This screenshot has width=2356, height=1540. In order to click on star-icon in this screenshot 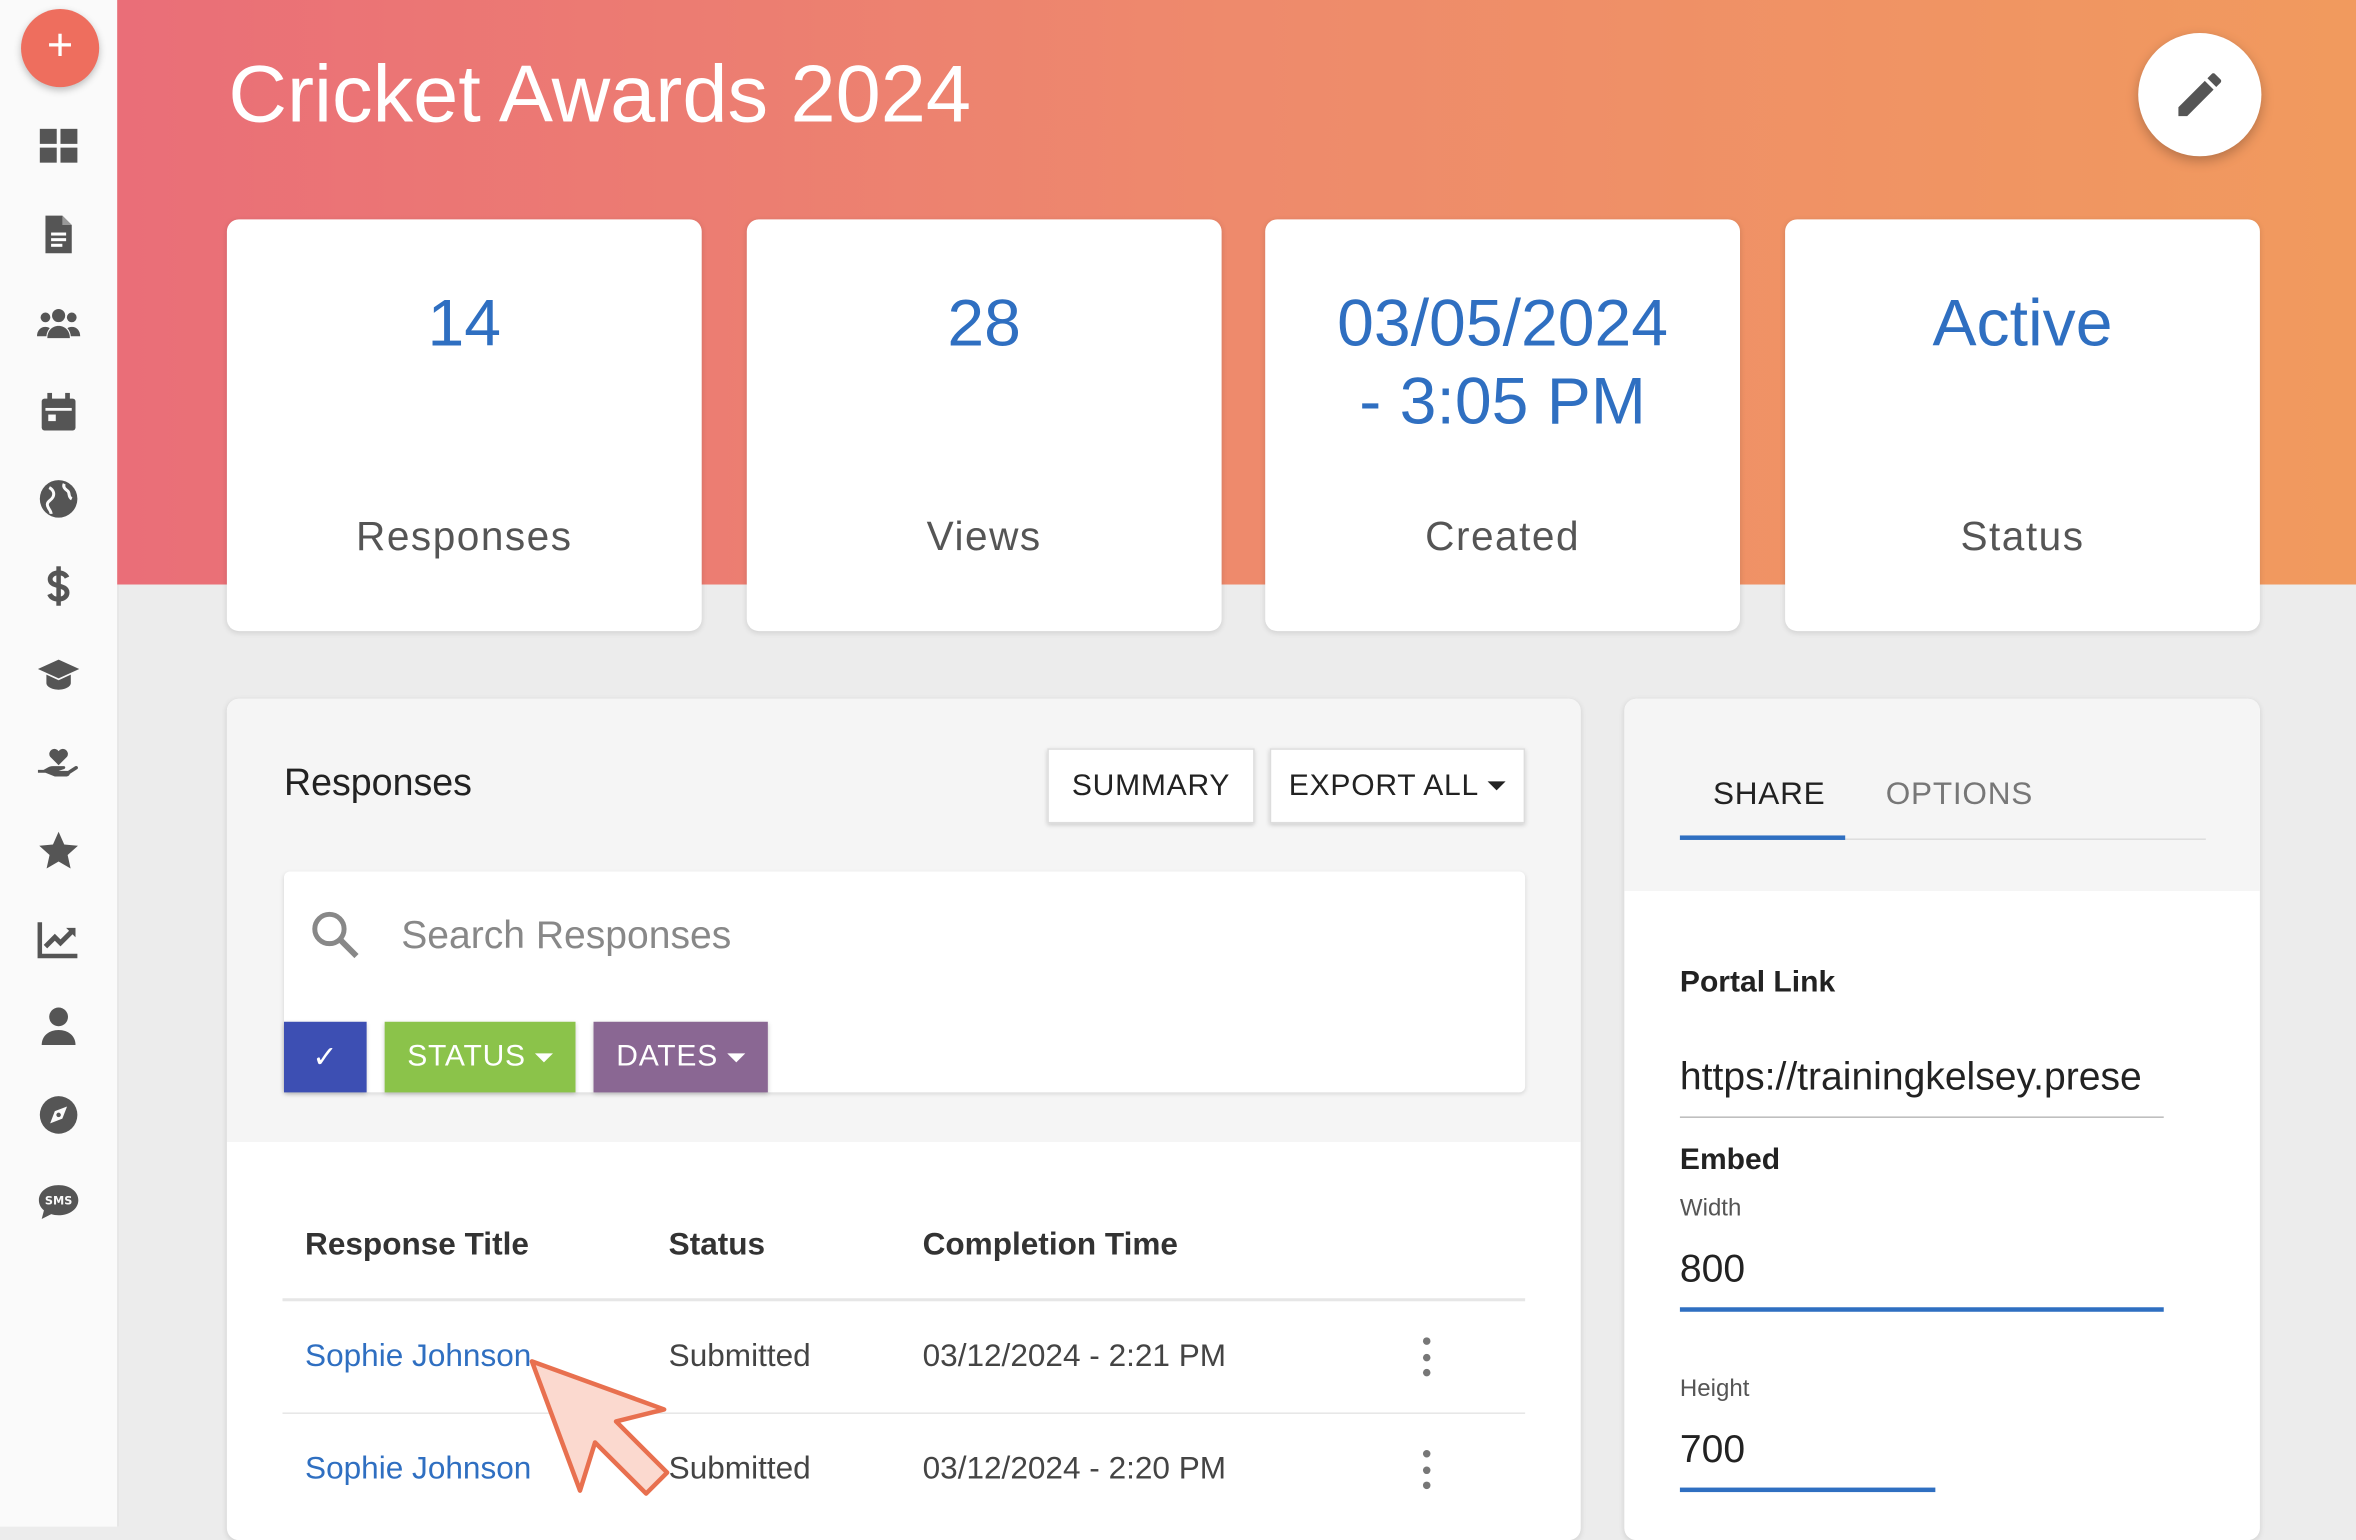, I will do `click(58, 850)`.